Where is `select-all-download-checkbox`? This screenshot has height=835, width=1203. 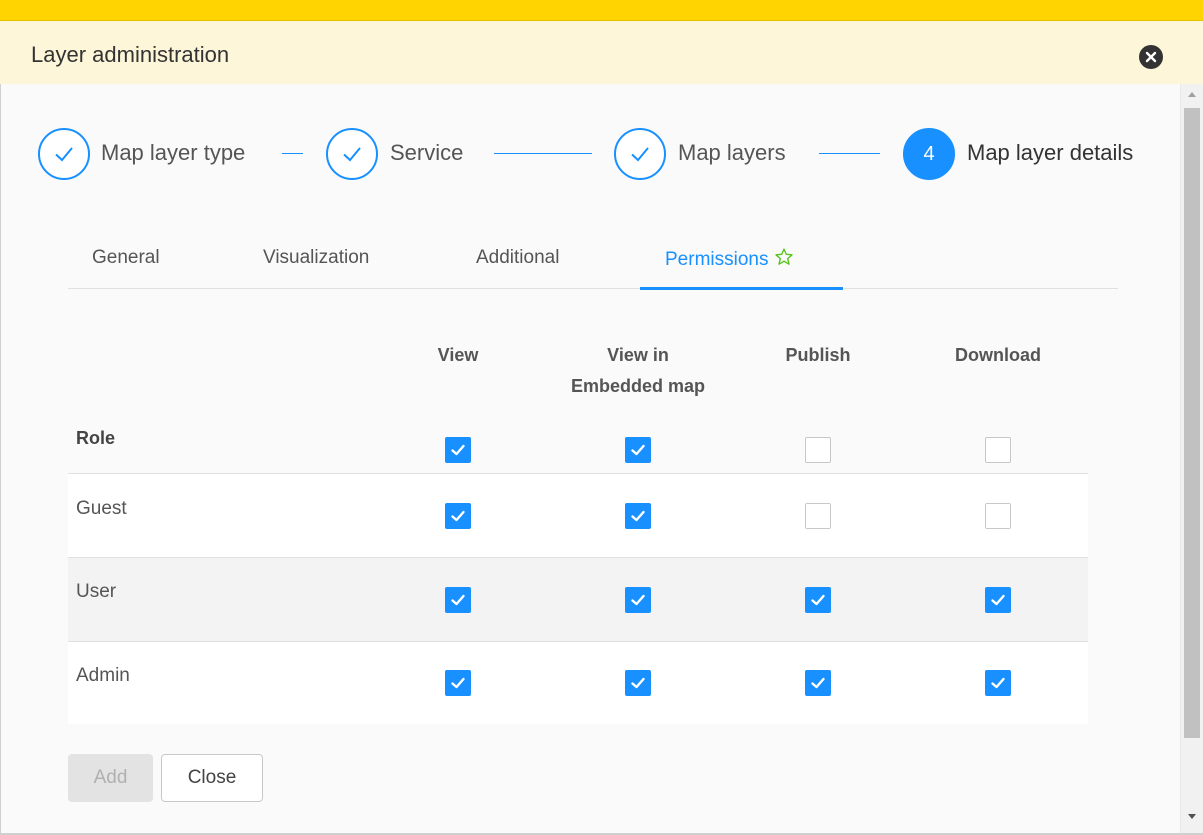
select-all-download-checkbox is located at coordinates (998, 450).